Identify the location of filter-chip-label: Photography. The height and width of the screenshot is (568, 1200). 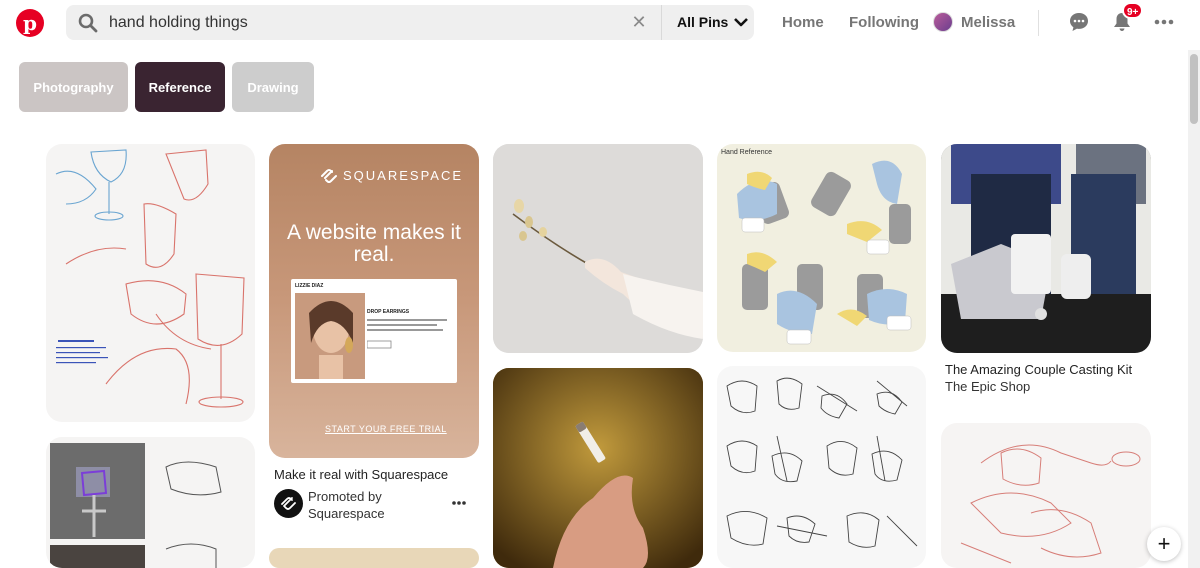
(73, 87).